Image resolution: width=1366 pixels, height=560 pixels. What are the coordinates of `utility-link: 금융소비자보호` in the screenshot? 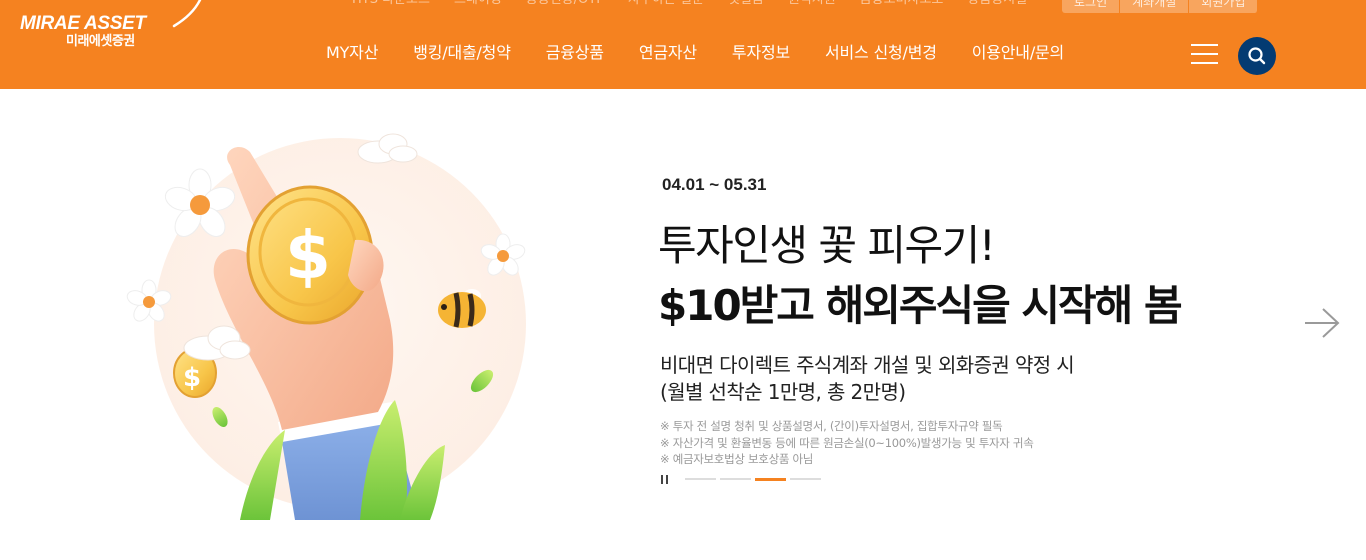 It's located at (902, 4).